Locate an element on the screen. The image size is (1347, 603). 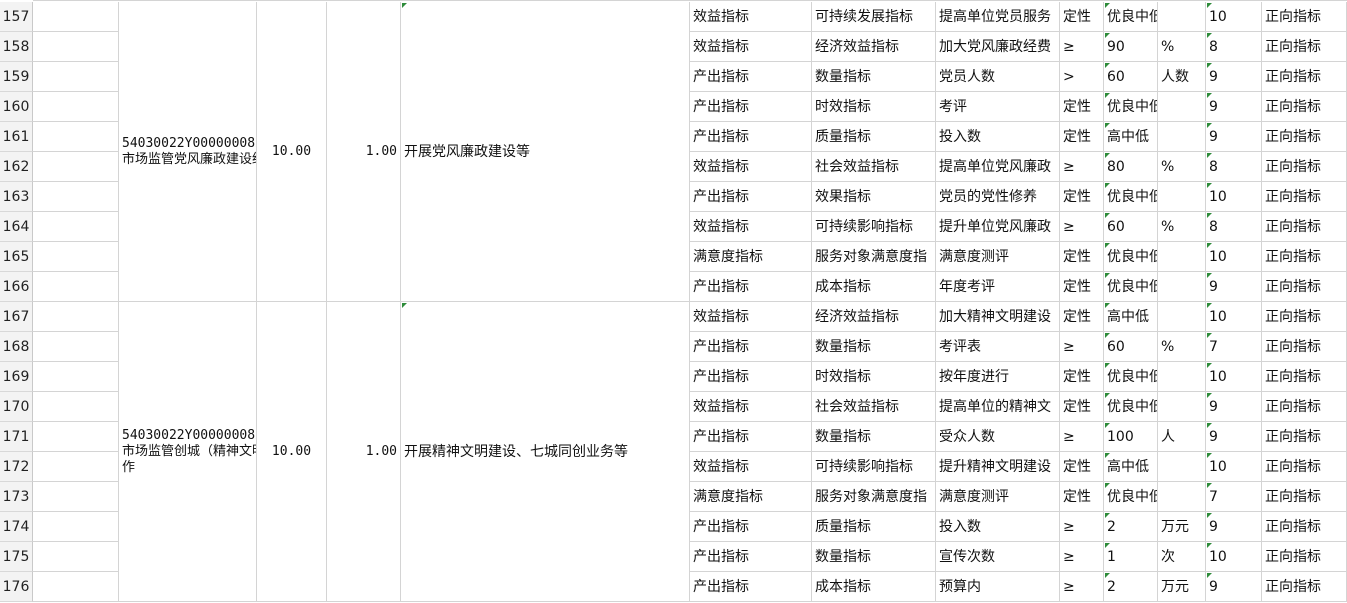
project-content-cell: 开展党风廉政建设等 is located at coordinates (545, 152).